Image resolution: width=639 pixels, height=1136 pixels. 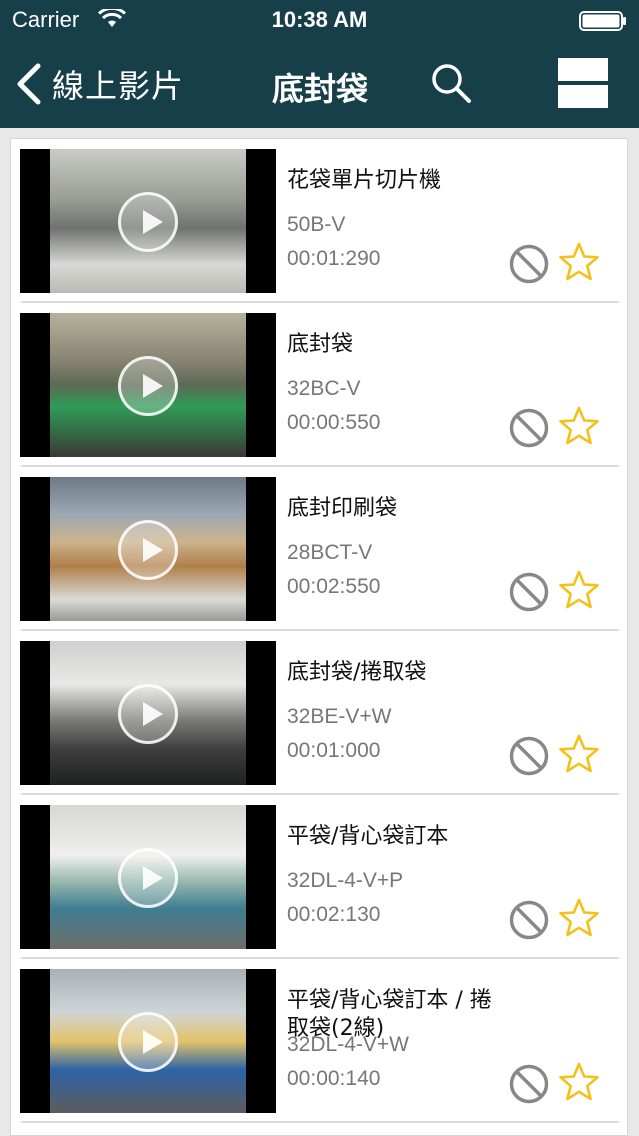 I want to click on video-duration: 00:02:130, so click(x=334, y=914).